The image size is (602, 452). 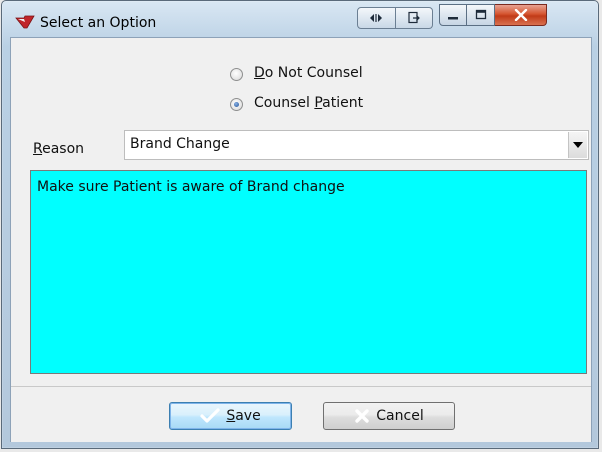 I want to click on extra-title-buttons, so click(x=395, y=18).